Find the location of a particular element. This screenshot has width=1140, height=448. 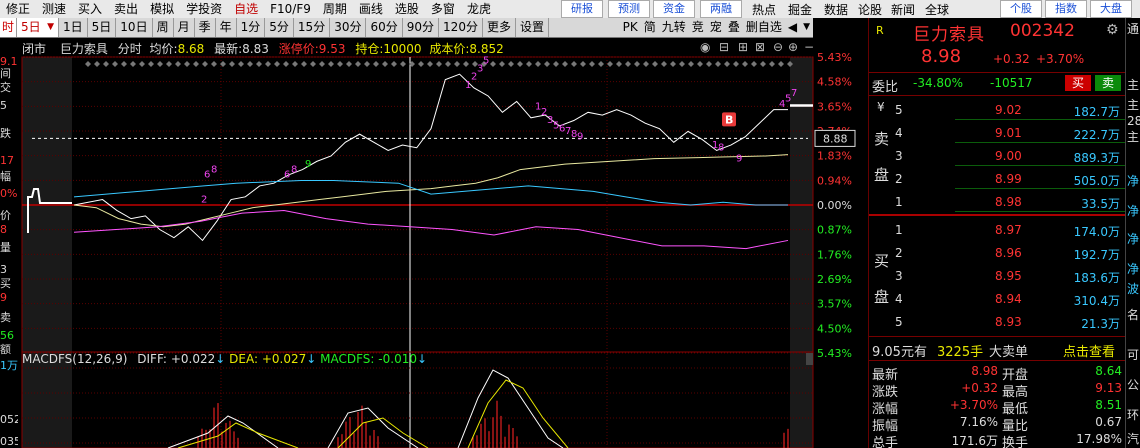

menu-item-10: 选股 is located at coordinates (407, 9).